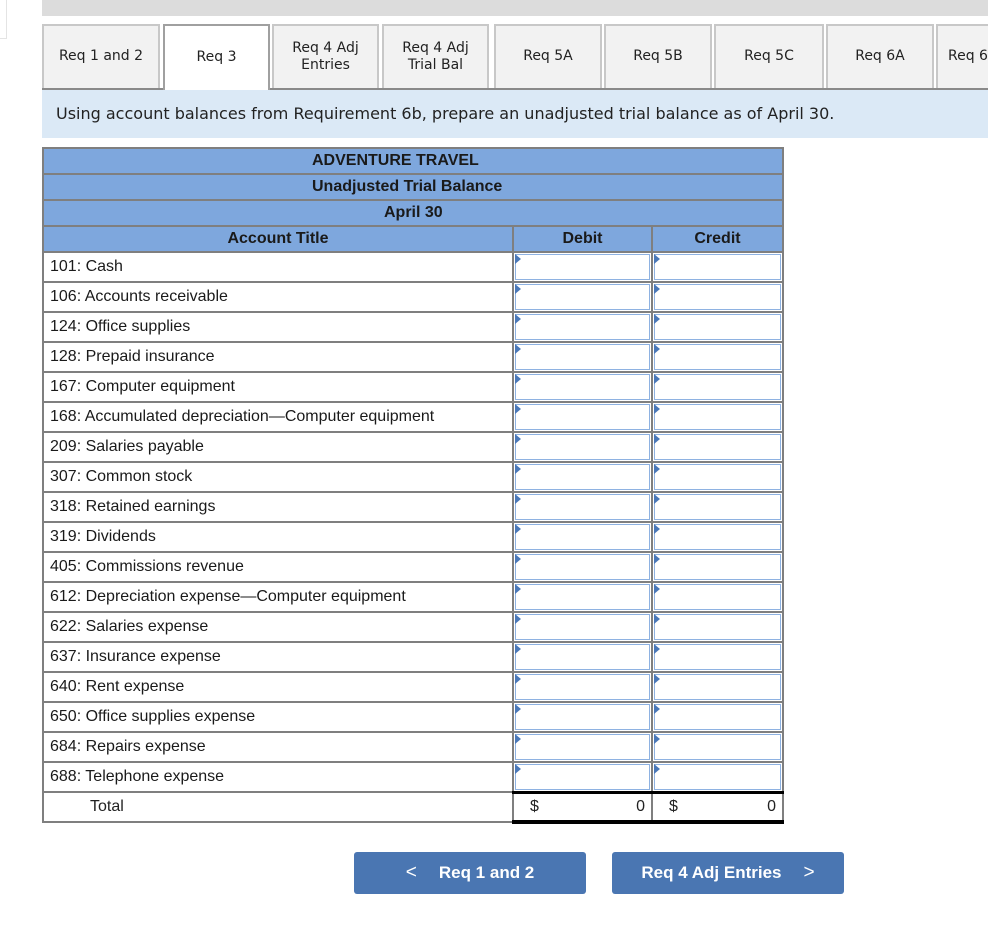 This screenshot has width=988, height=932. I want to click on account-title: 167: Computer equipment, so click(278, 387).